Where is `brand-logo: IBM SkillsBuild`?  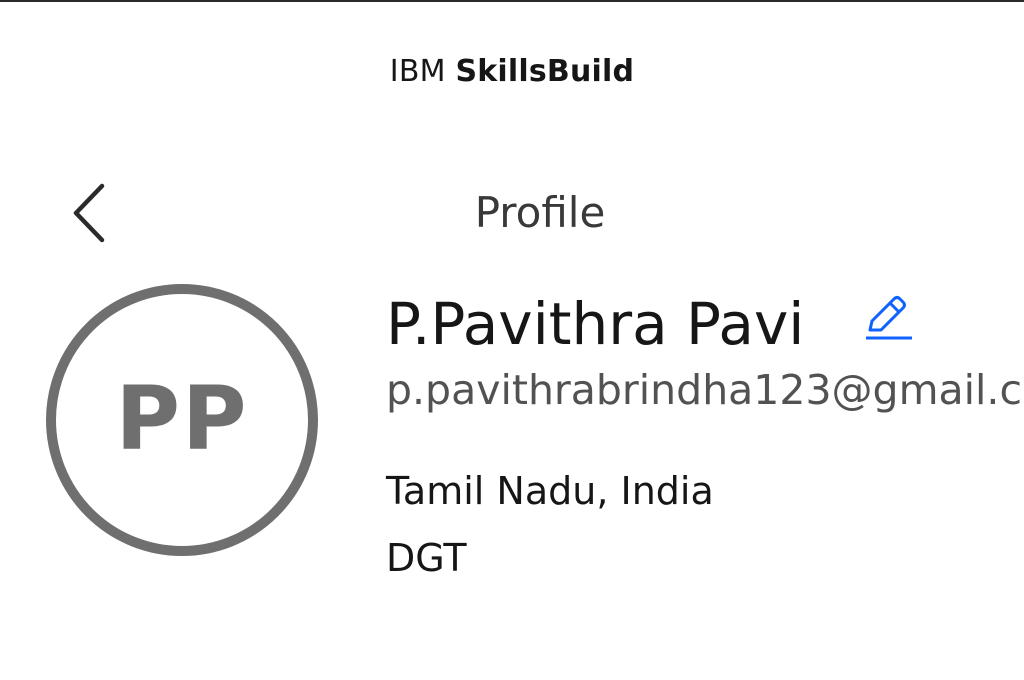
brand-logo: IBM SkillsBuild is located at coordinates (512, 71).